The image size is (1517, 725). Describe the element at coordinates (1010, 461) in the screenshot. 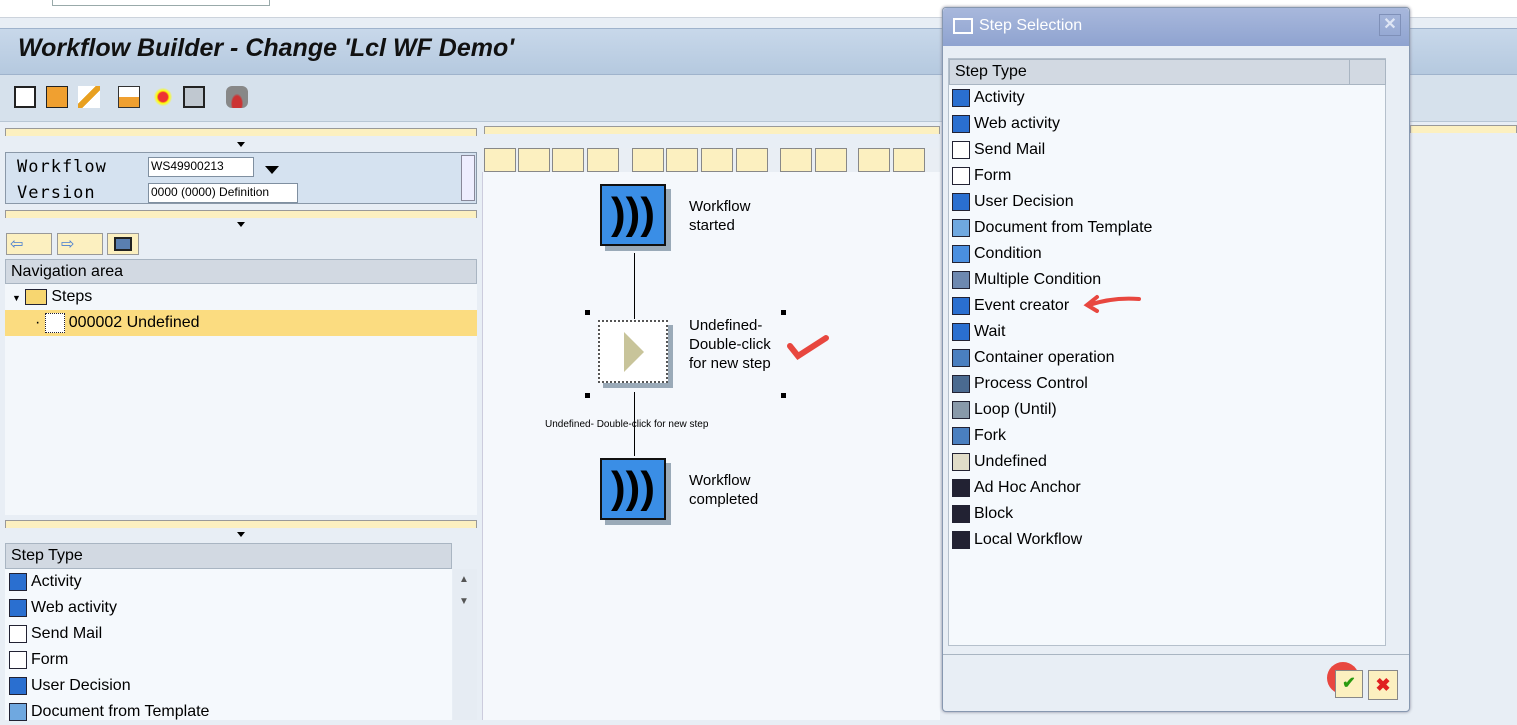

I see `step-type-label: Undefined` at that location.